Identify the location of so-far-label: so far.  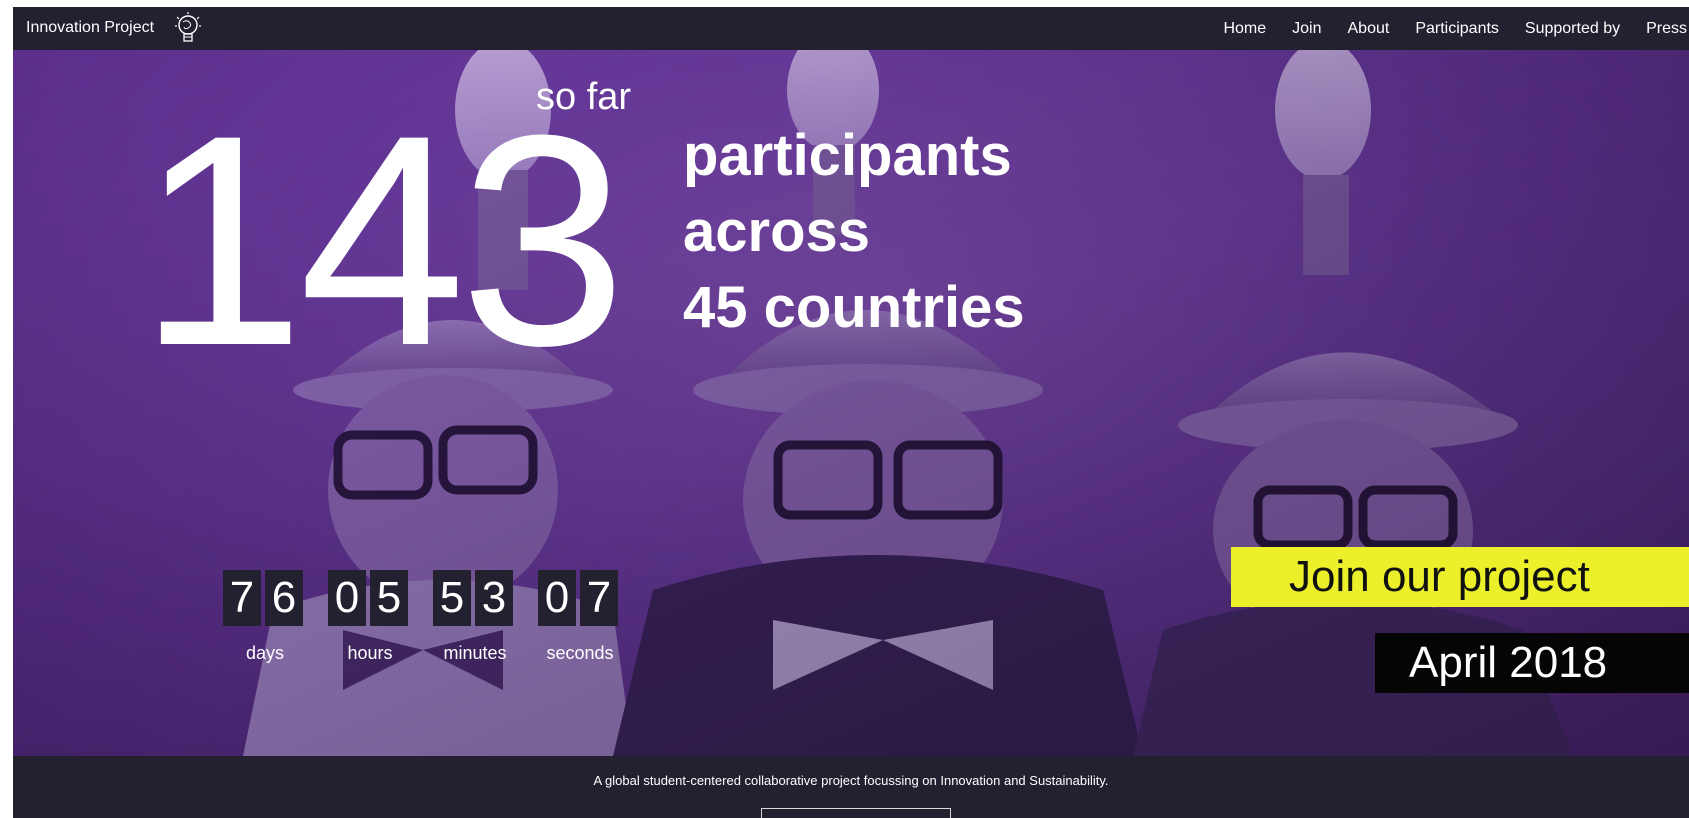
(584, 97).